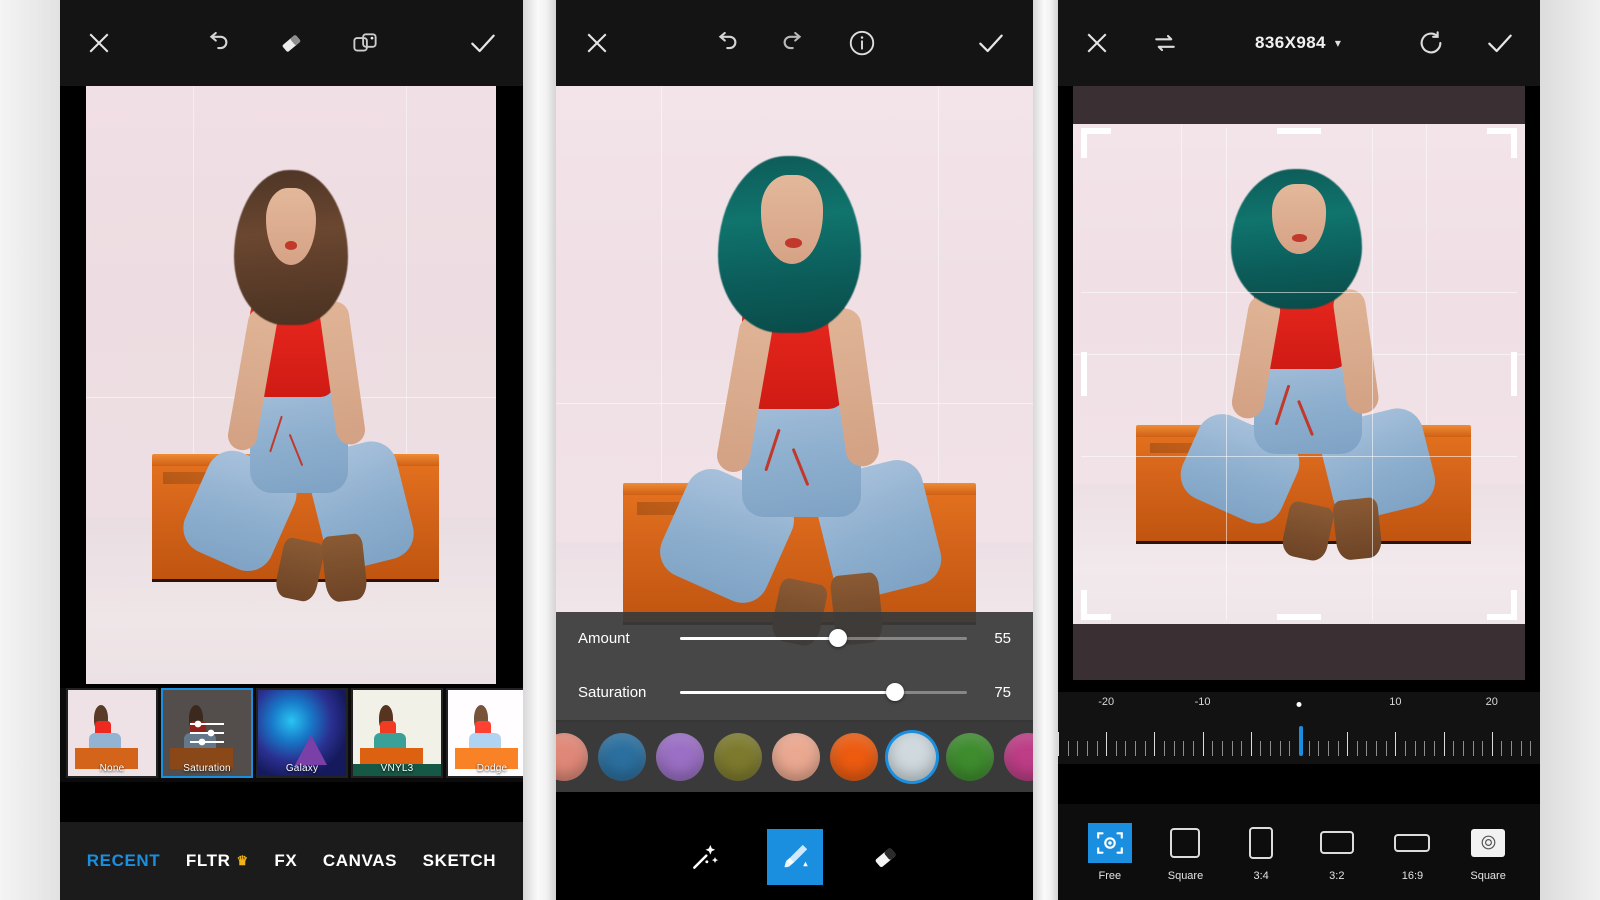  I want to click on ratio-square: Square, so click(1185, 852).